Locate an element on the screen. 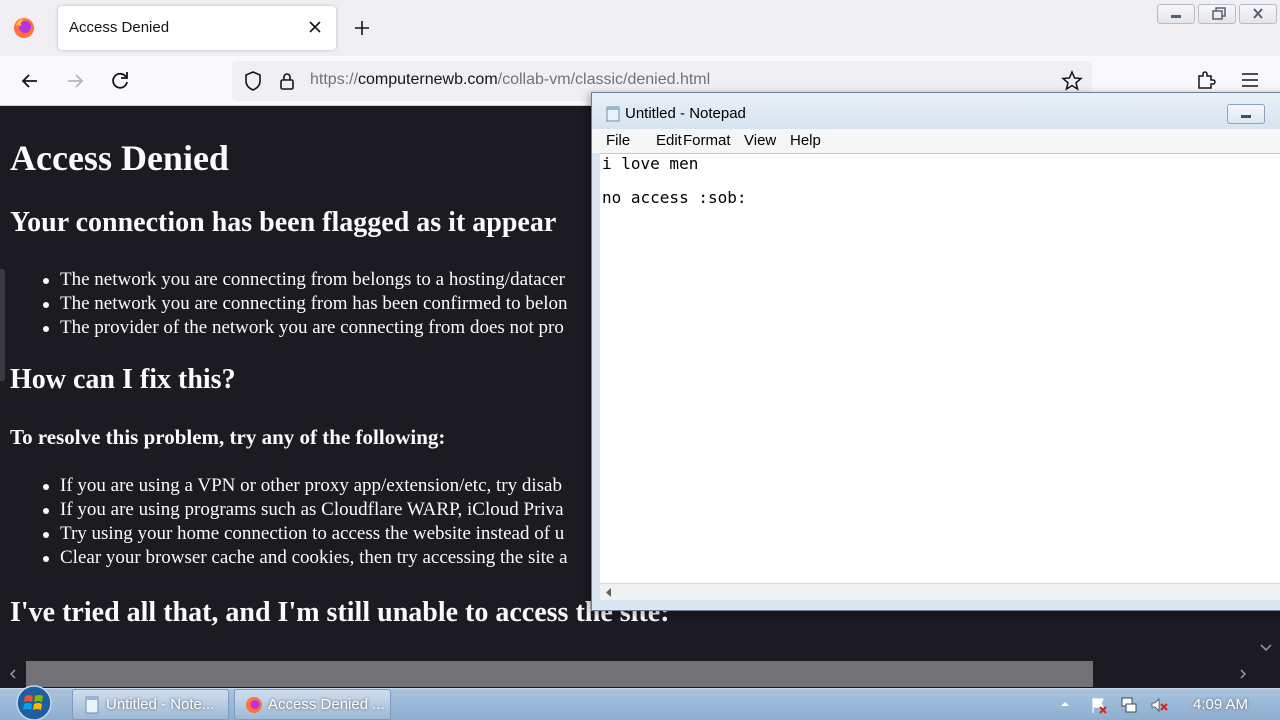 This screenshot has height=720, width=1280. menu-file: File is located at coordinates (618, 140).